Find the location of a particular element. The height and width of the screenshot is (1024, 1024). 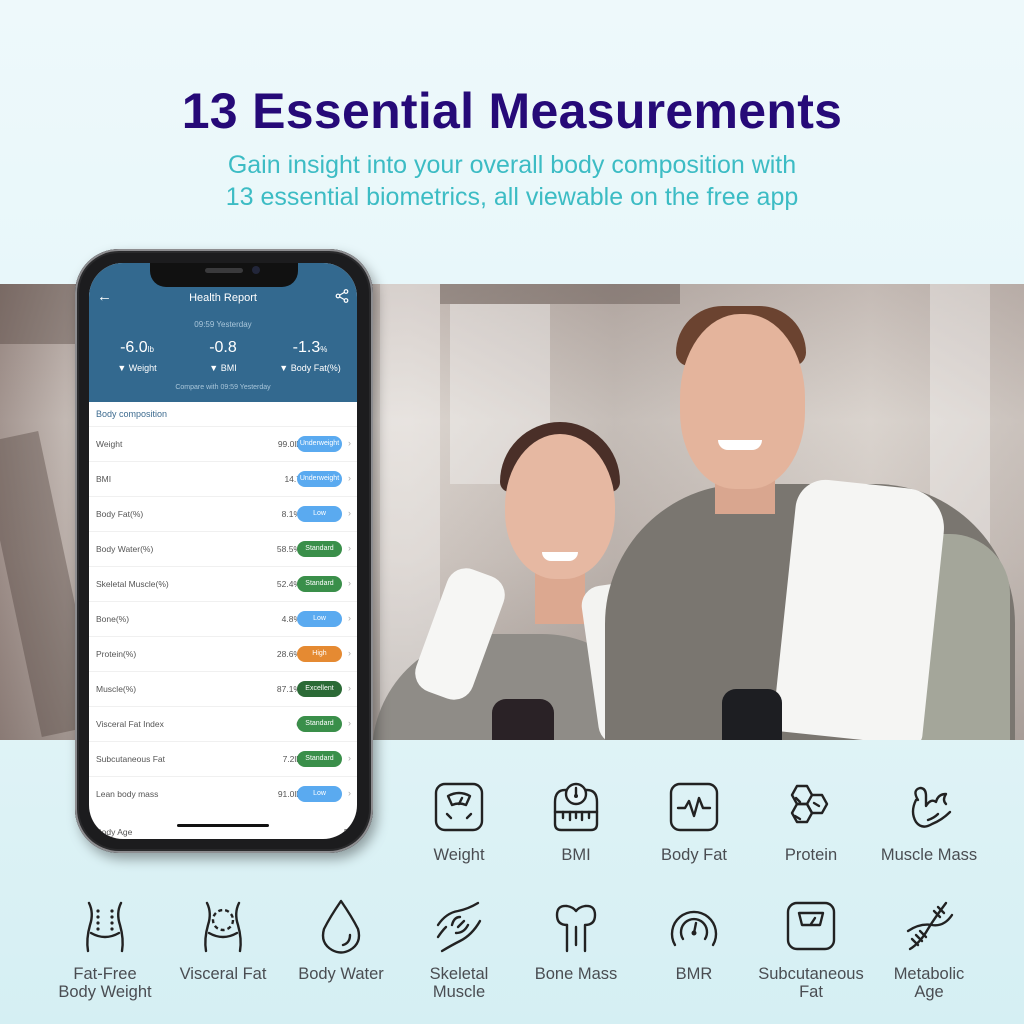

home-indicator is located at coordinates (223, 825).